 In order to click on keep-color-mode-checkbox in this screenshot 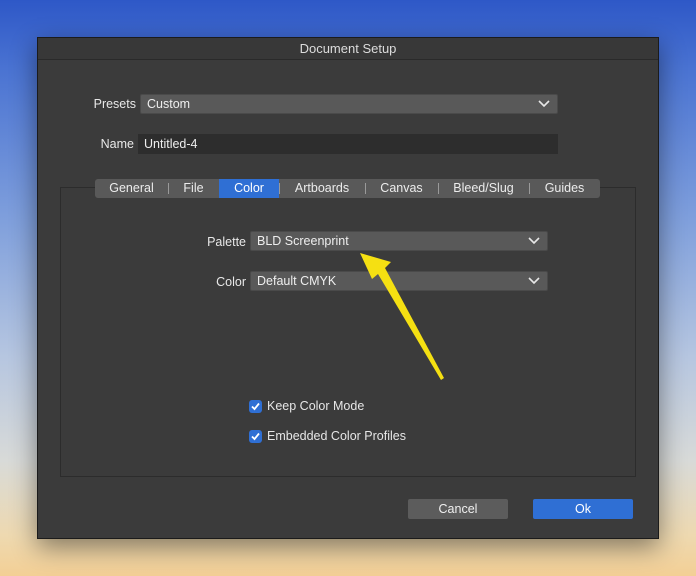, I will do `click(255, 406)`.